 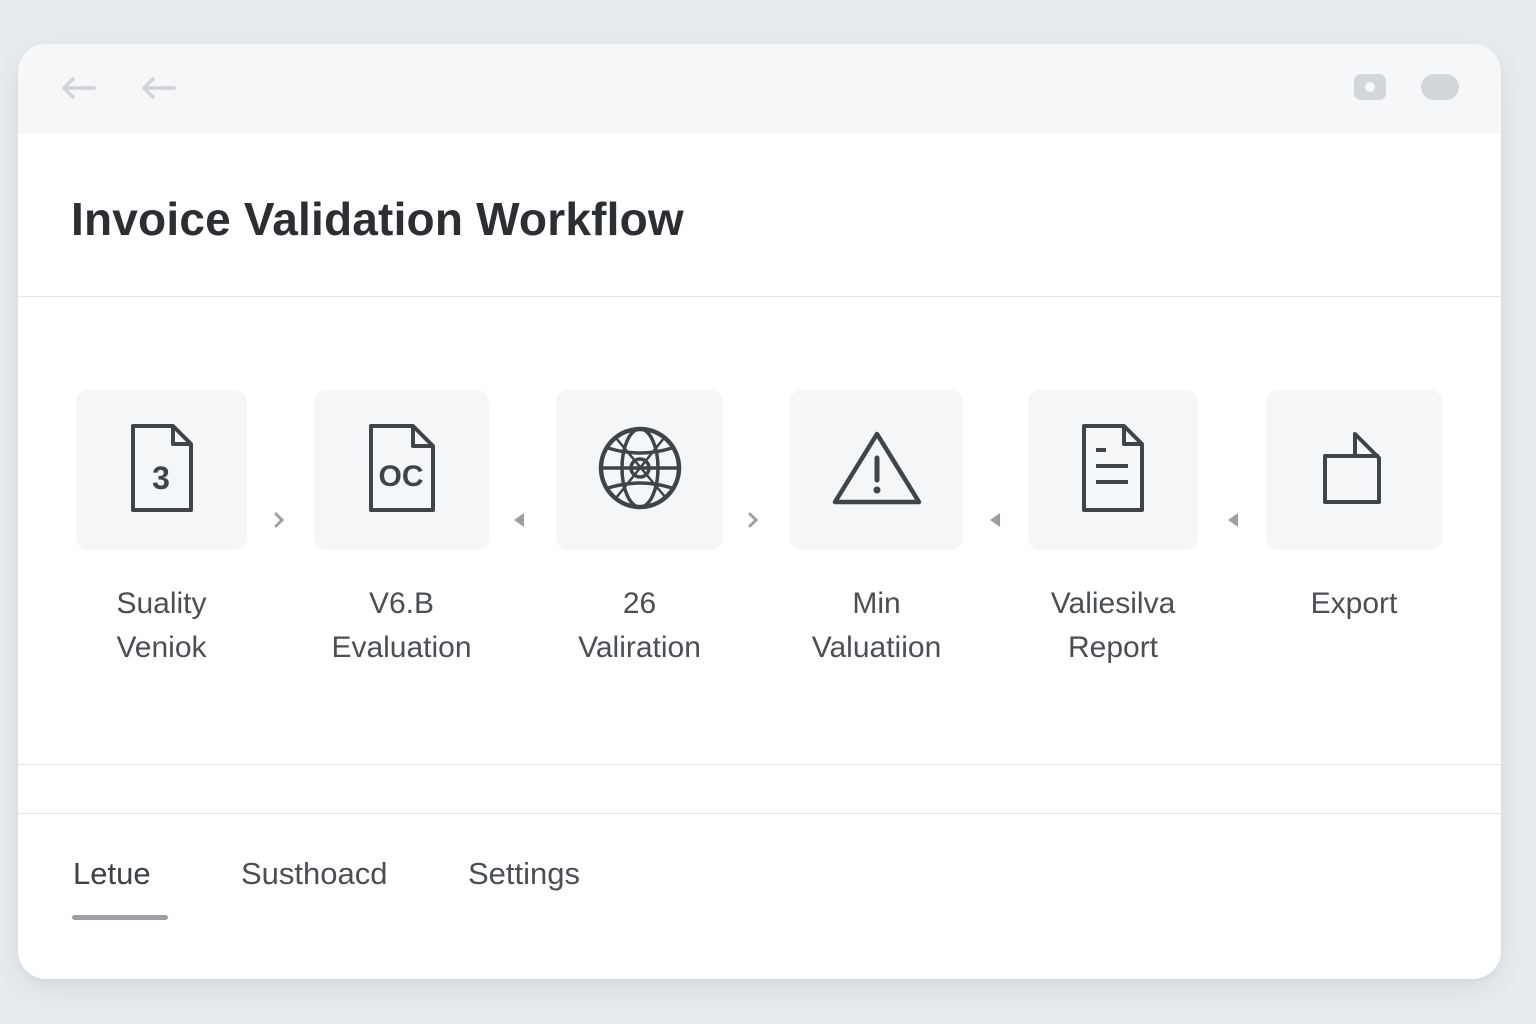 I want to click on step-tile: OC, so click(x=401, y=470).